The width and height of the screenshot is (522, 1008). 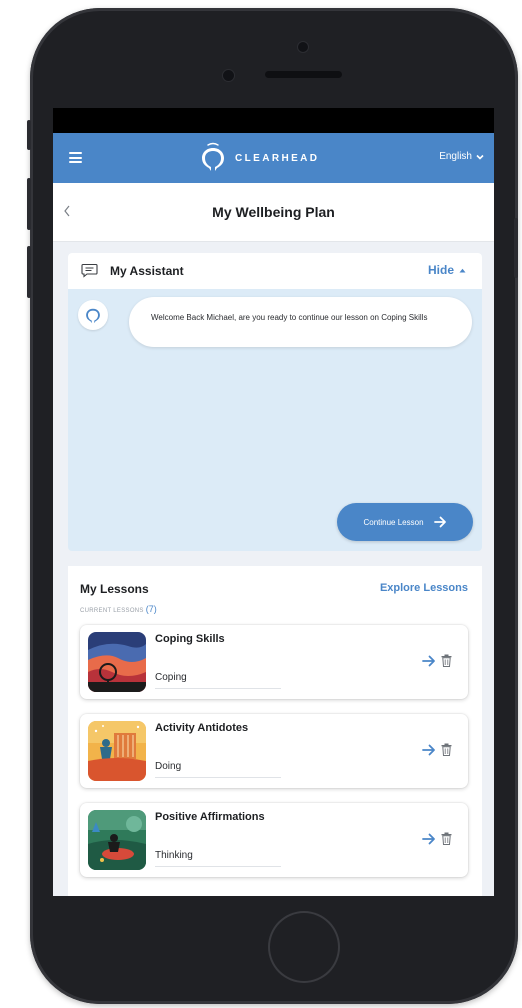 I want to click on current-lessons-count: (7), so click(x=151, y=609).